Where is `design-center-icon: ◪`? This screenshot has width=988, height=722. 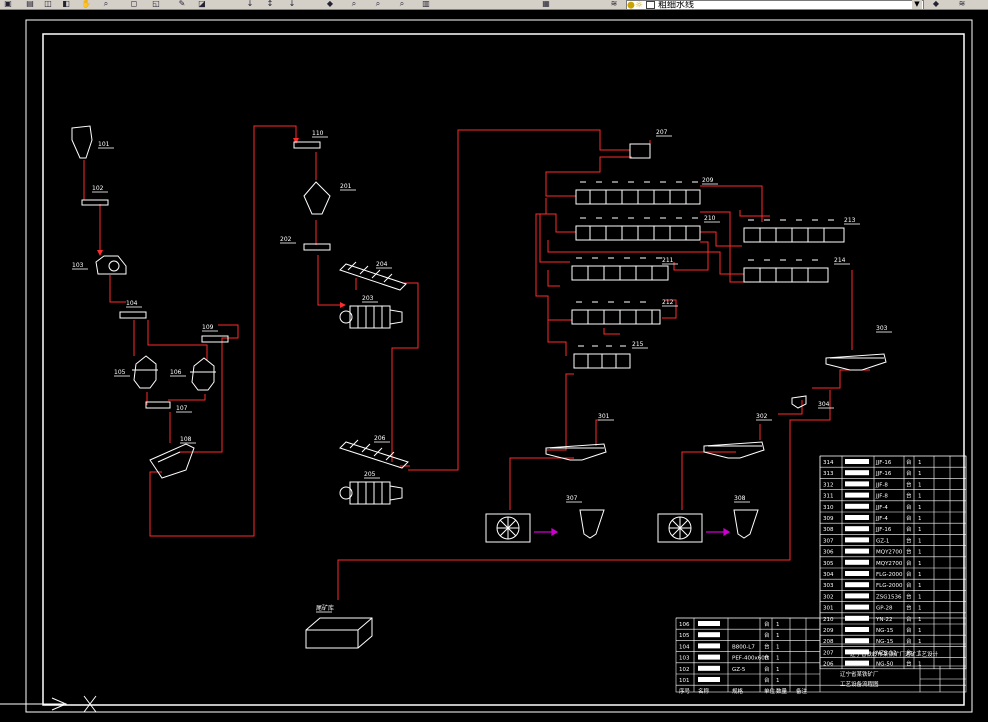
design-center-icon: ◪ is located at coordinates (202, 4).